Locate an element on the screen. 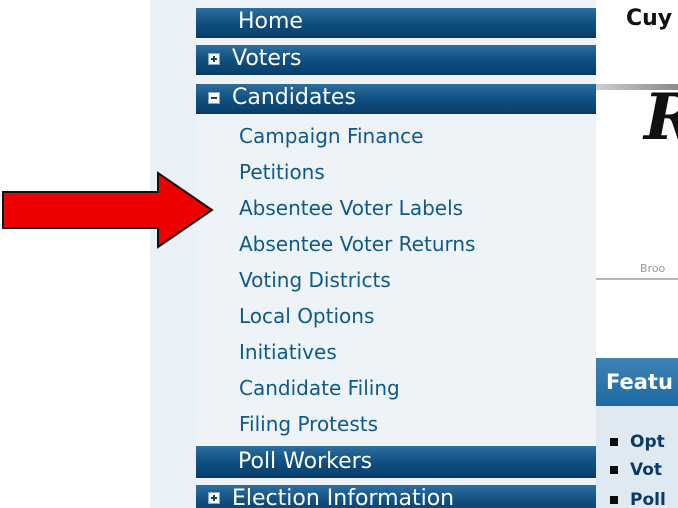 This screenshot has height=508, width=678. banner-logo-text: R is located at coordinates (661, 117).